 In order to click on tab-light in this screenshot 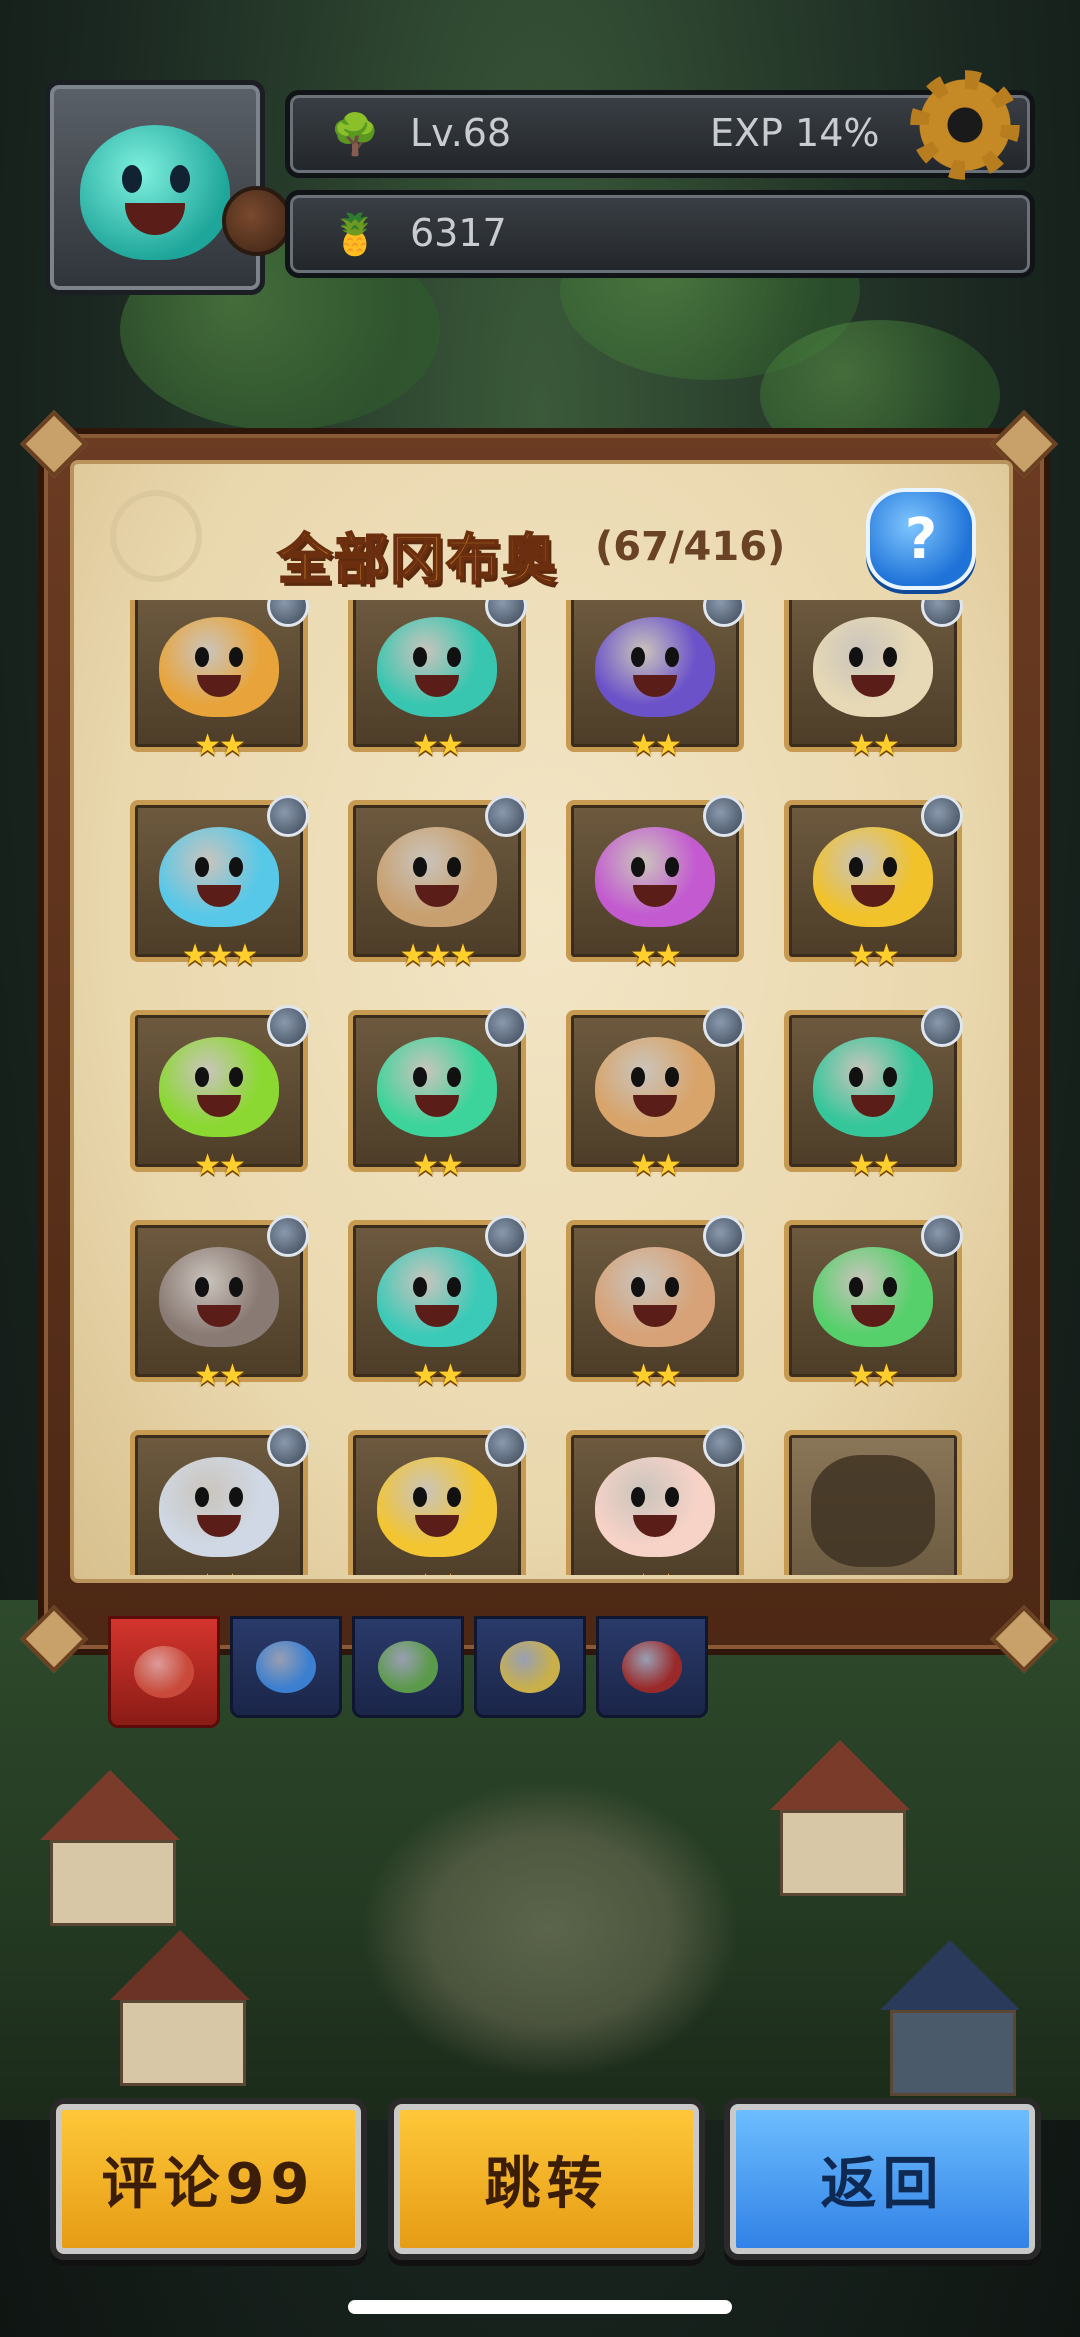, I will do `click(530, 1667)`.